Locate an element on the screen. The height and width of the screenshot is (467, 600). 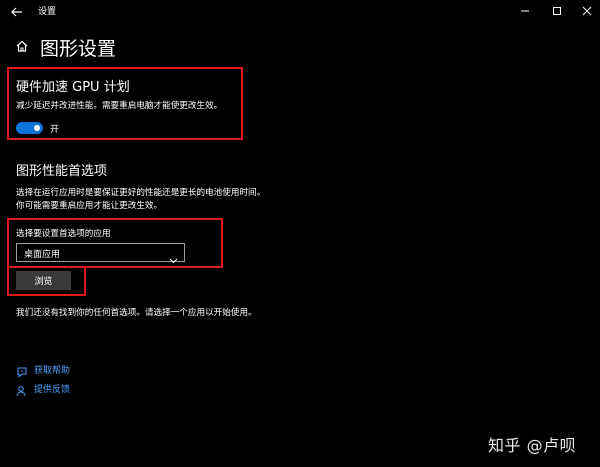
chevron-down-icon is located at coordinates (173, 256).